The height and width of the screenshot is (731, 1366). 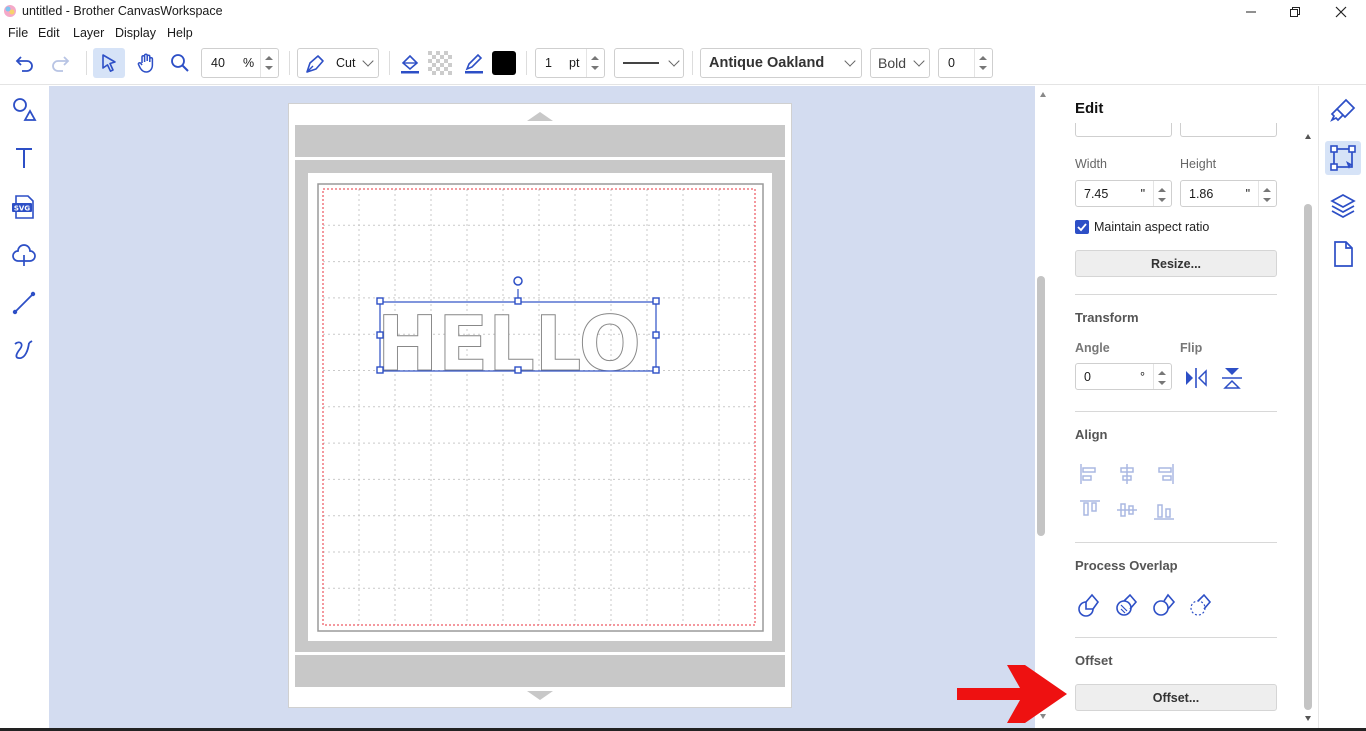 I want to click on page-settings-icon, so click(x=1343, y=254).